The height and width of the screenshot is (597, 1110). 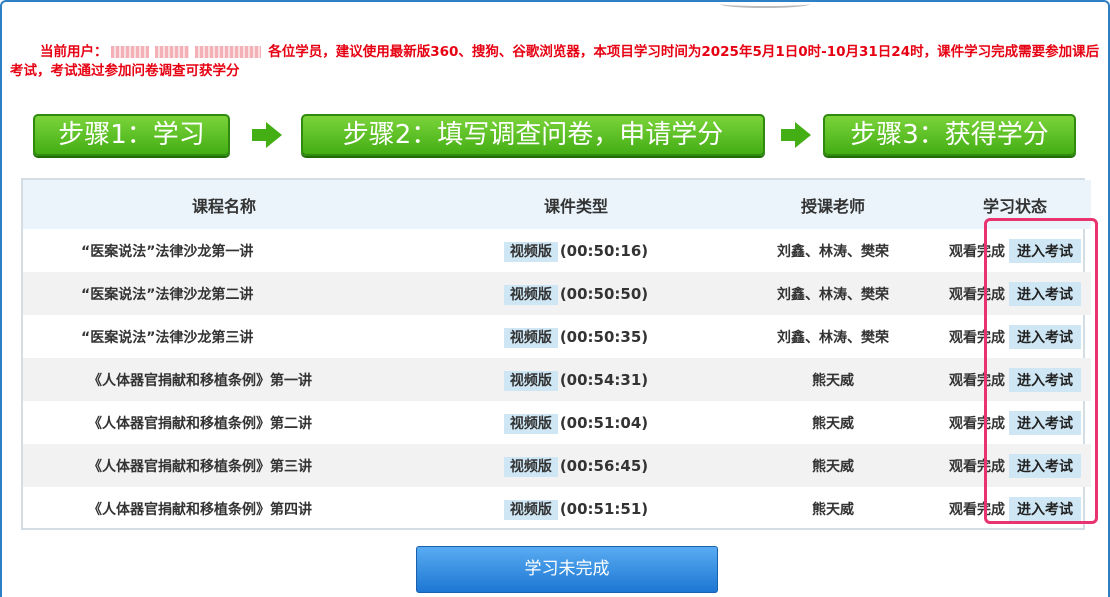 I want to click on duration: (00:54:31), so click(x=604, y=379).